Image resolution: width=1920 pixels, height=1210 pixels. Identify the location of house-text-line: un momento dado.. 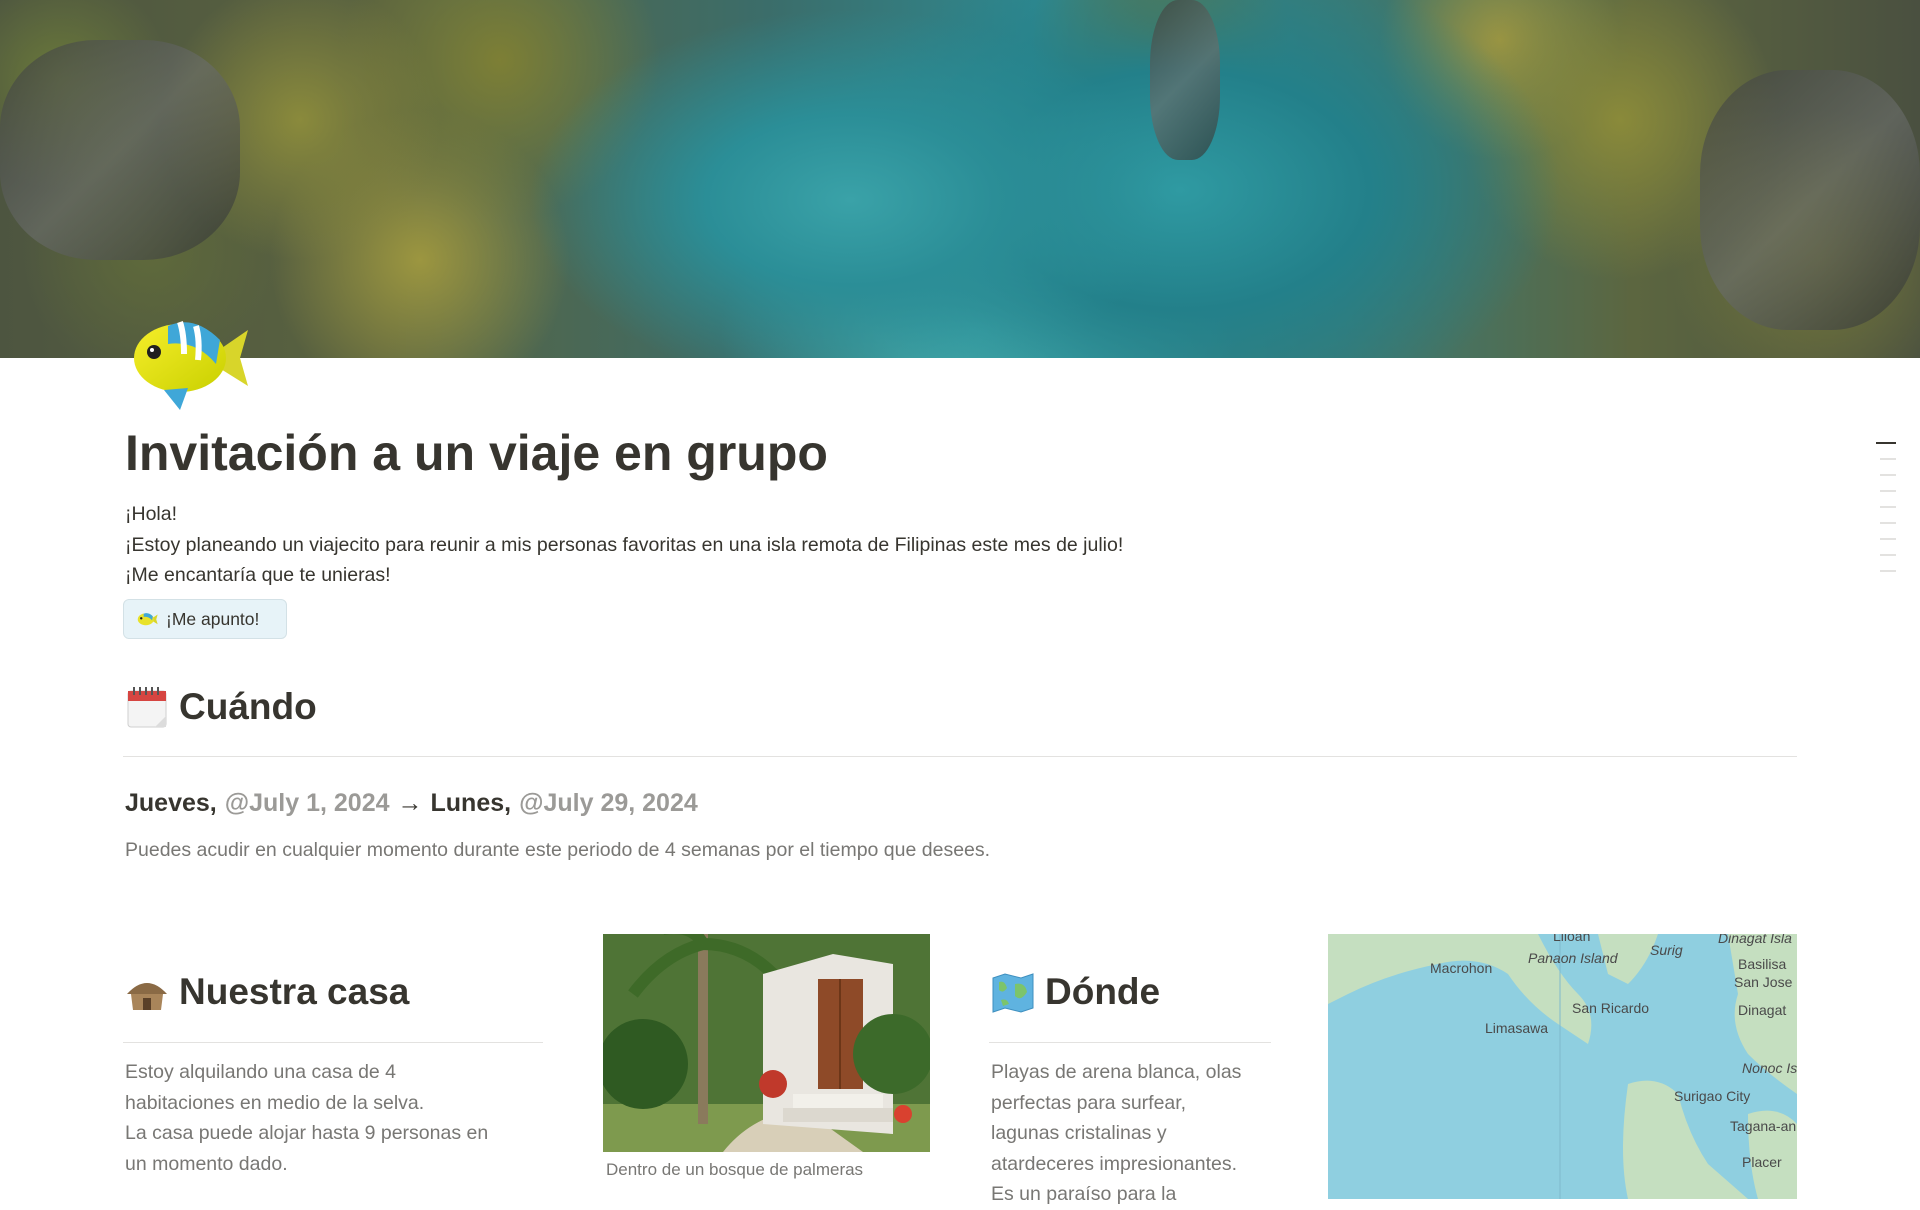
(206, 1163).